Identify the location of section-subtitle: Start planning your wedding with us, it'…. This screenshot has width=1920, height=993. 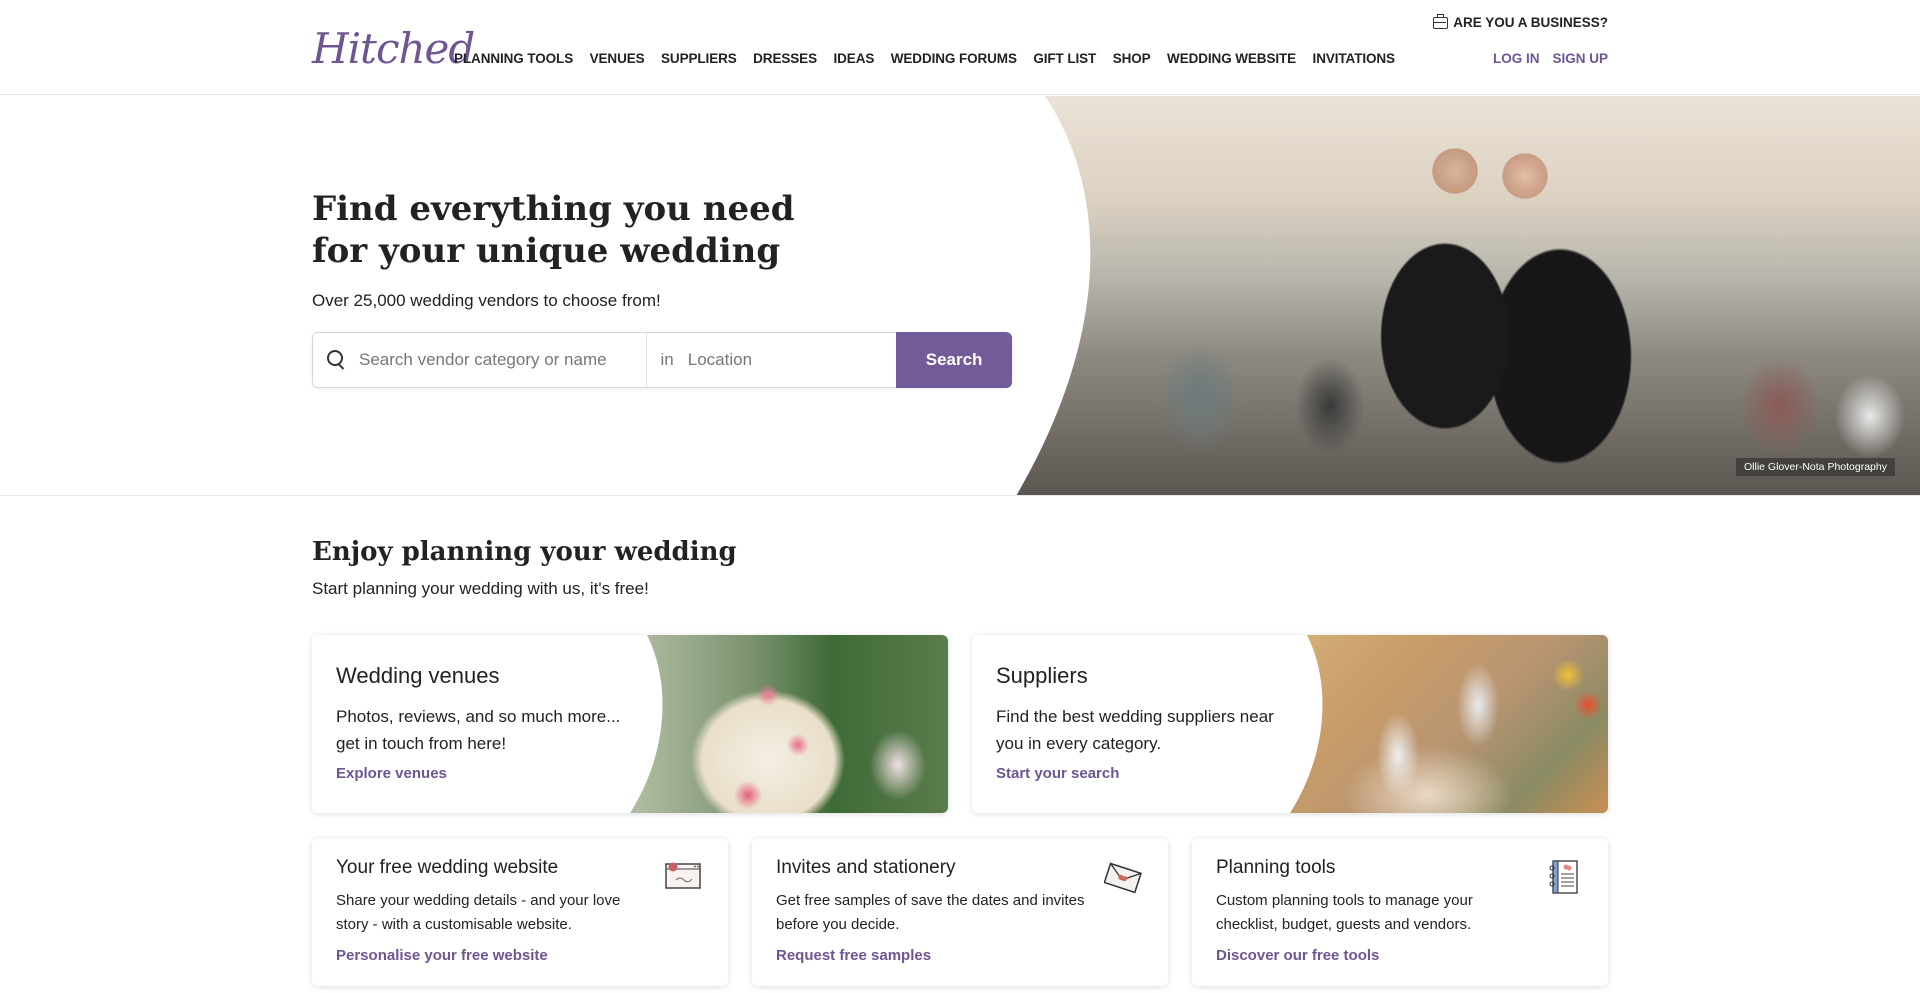
(480, 588).